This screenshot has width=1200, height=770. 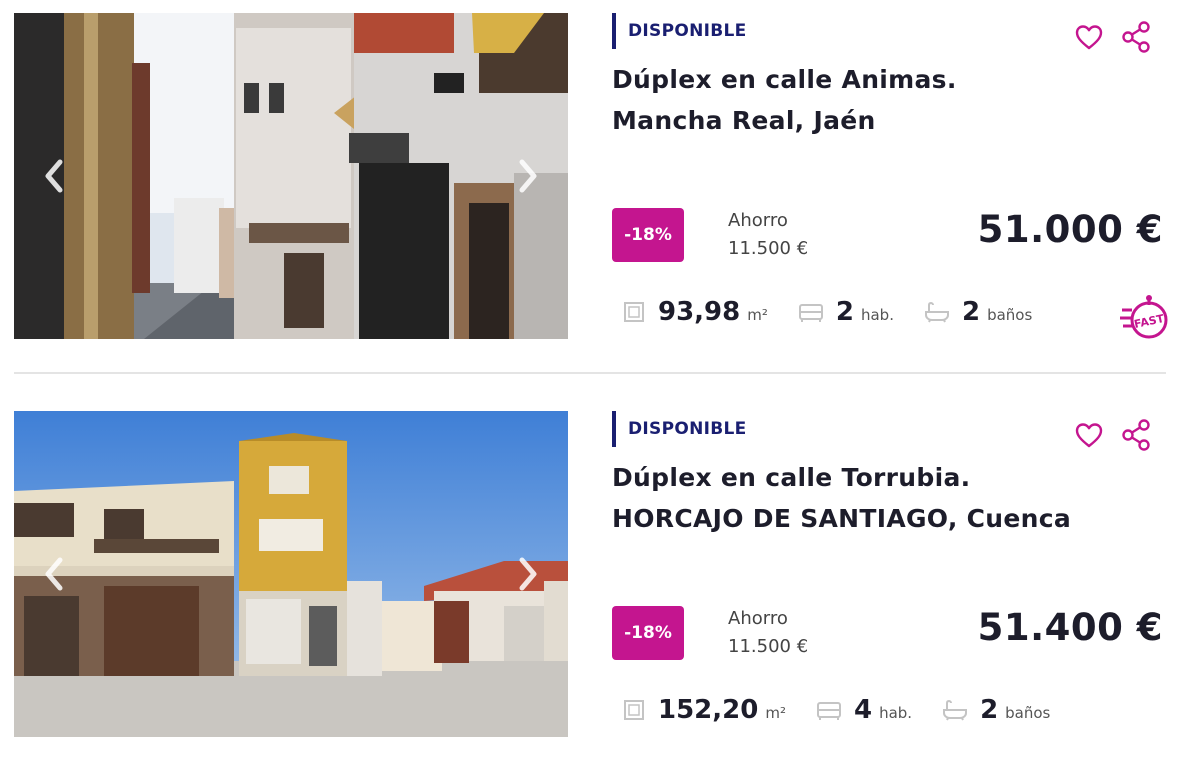 I want to click on title-line-1: Dúplex en calle Animas., so click(x=784, y=79).